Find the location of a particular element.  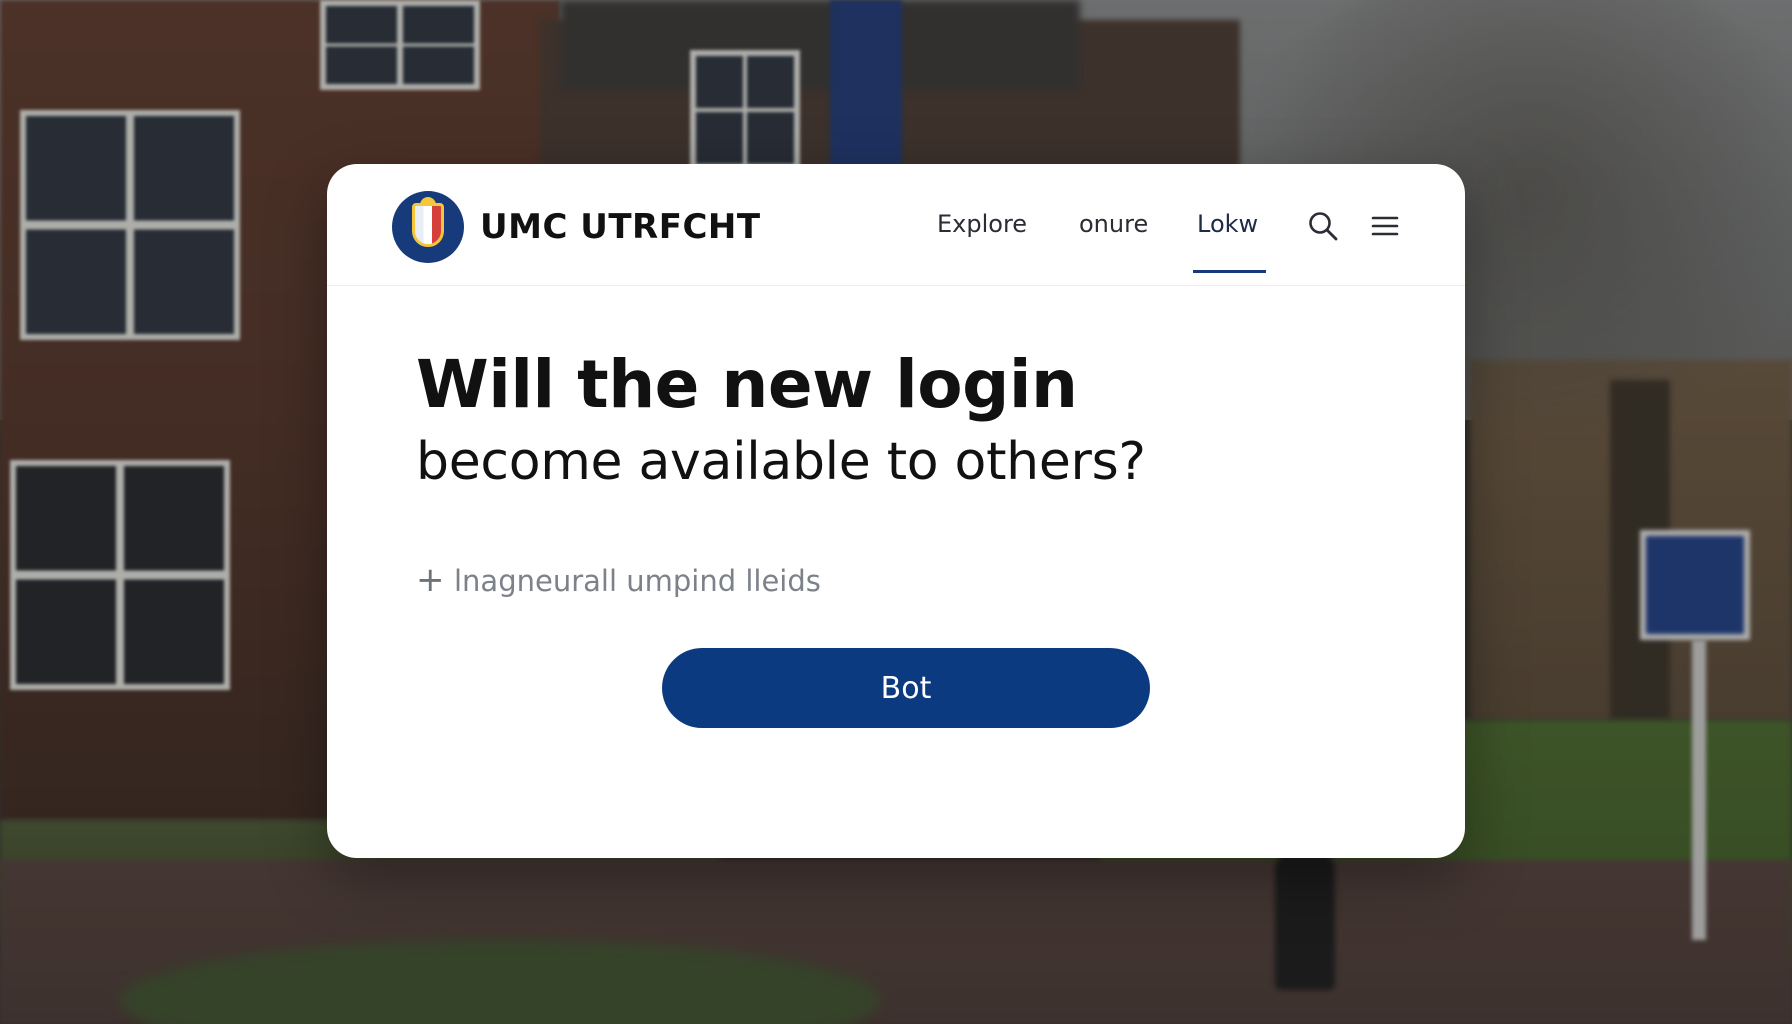

nav-item-onure: onure is located at coordinates (1113, 224).